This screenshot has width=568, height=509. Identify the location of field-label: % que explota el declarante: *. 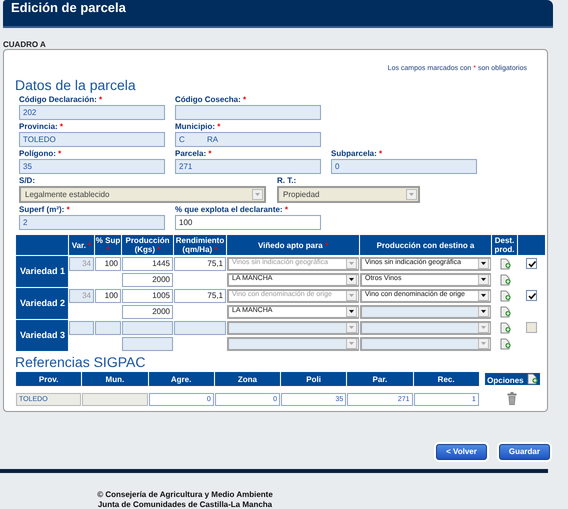
(231, 209).